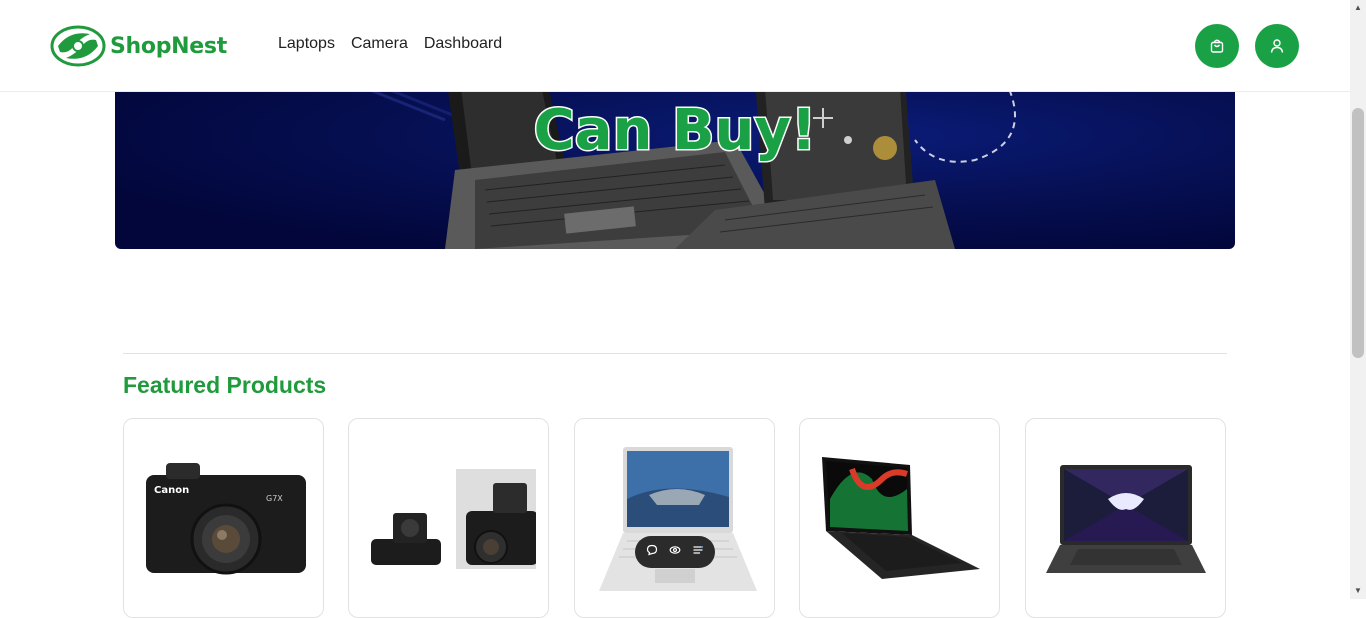  What do you see at coordinates (463, 44) in the screenshot?
I see `nav-item-dashboard: Dashboard` at bounding box center [463, 44].